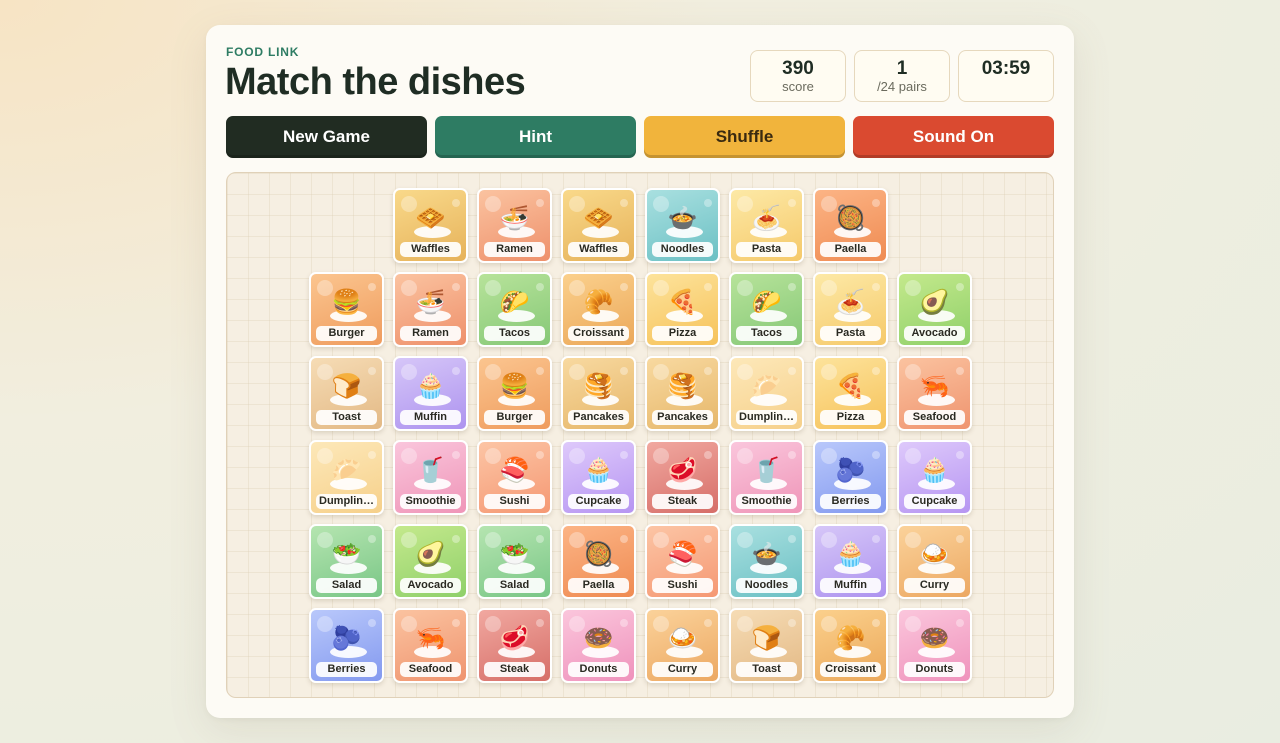 Image resolution: width=1280 pixels, height=743 pixels. Describe the element at coordinates (430, 249) in the screenshot. I see `tile-label: Waffles` at that location.